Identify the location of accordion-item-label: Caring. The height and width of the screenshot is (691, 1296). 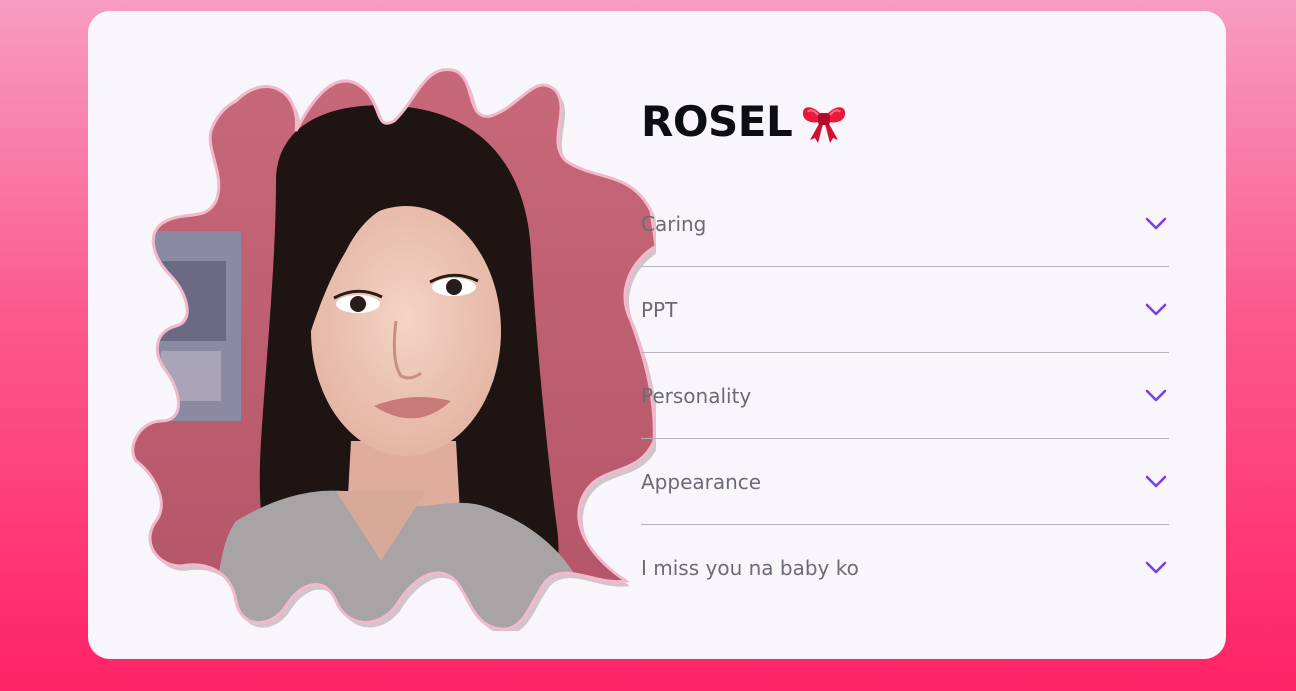
(674, 223).